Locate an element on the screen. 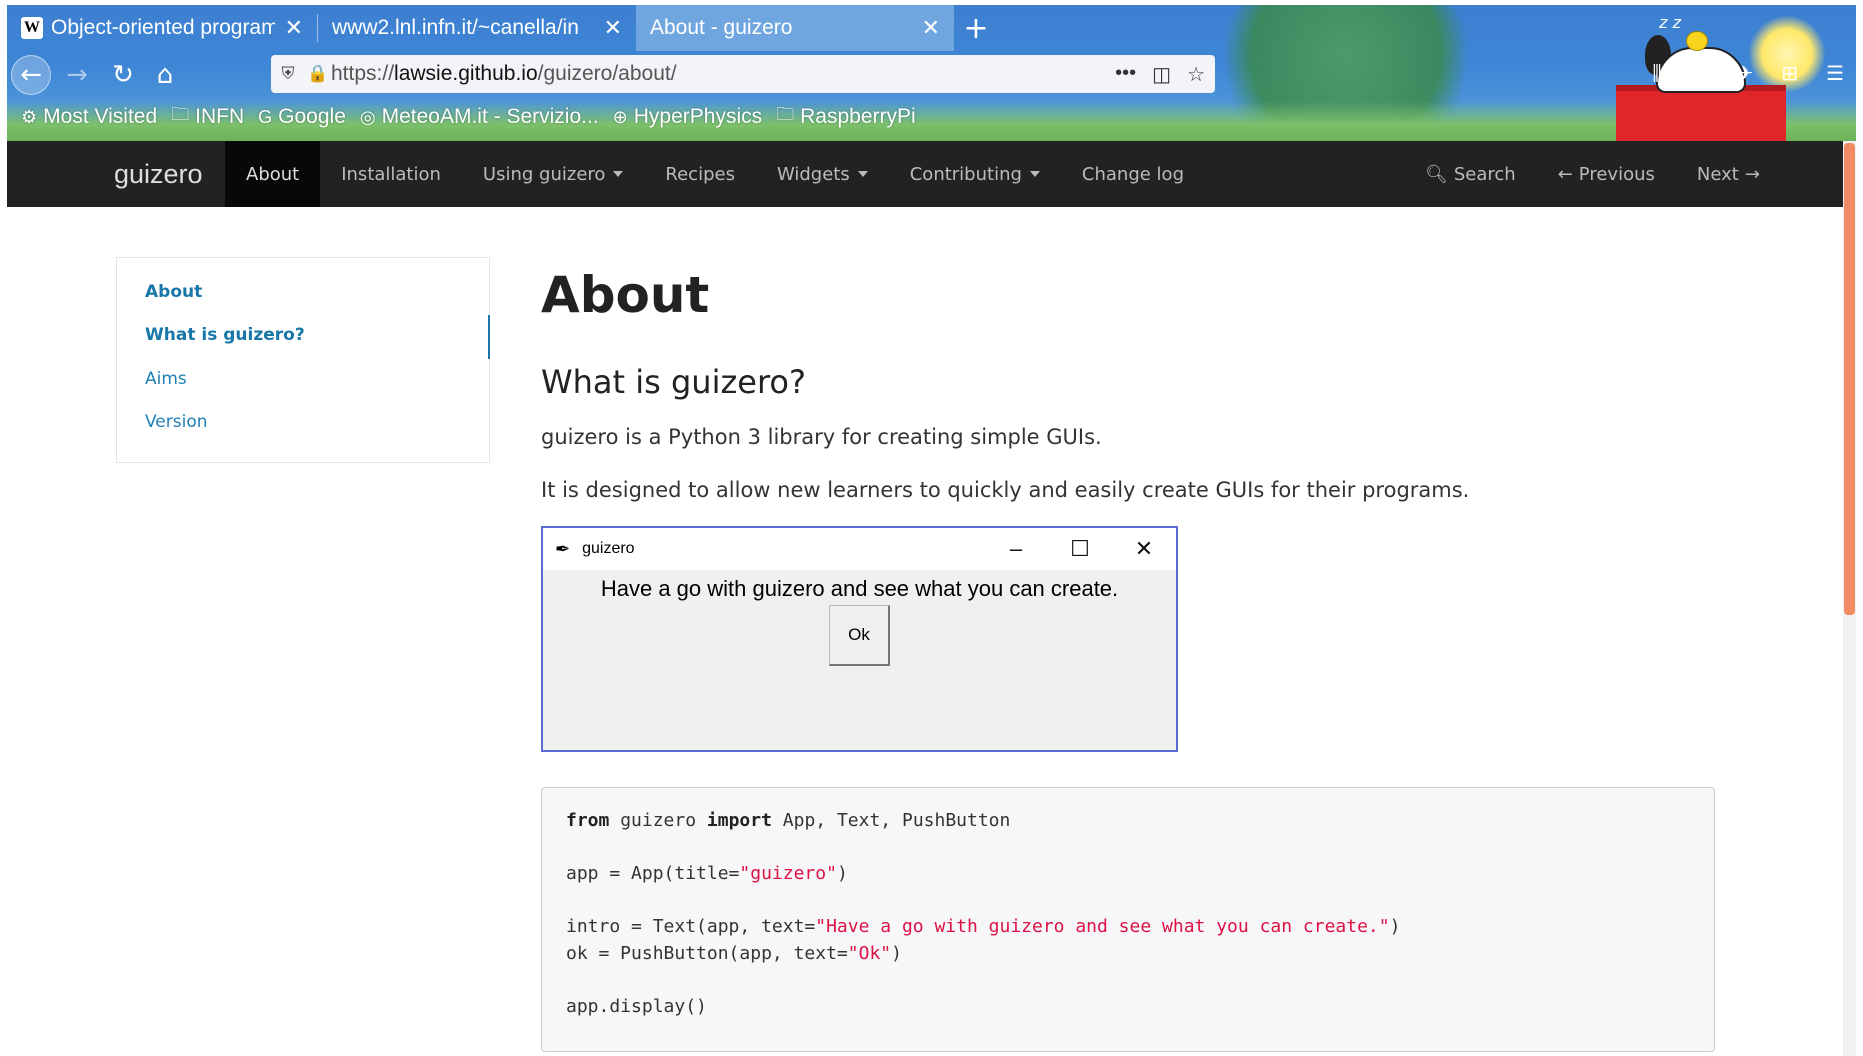  forward-button: → is located at coordinates (77, 75).